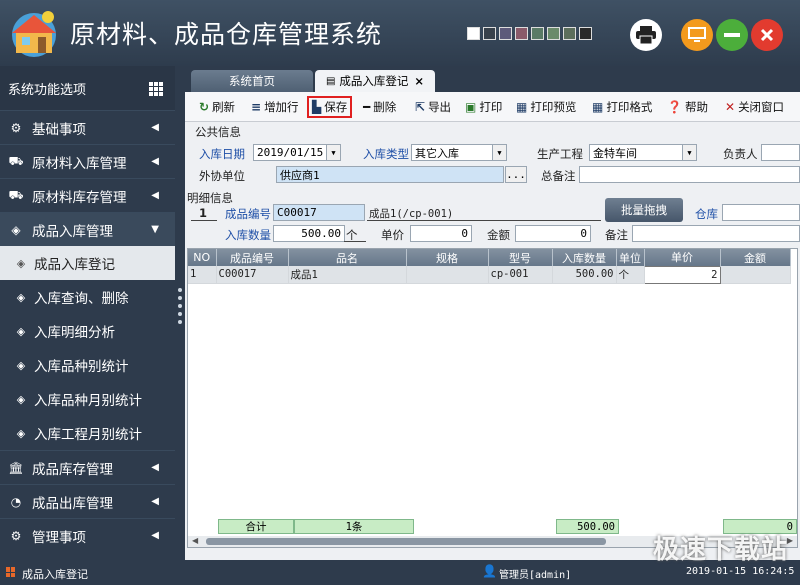 This screenshot has height=585, width=800. What do you see at coordinates (252, 257) in the screenshot?
I see `column-header: 成品编号` at bounding box center [252, 257].